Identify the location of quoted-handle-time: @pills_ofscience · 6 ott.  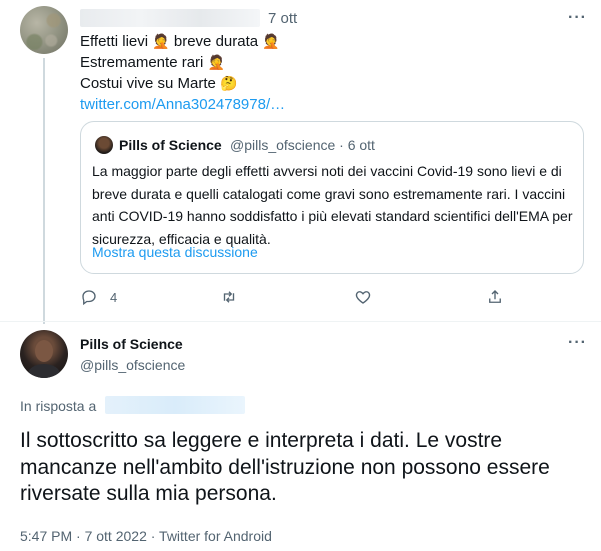
(302, 145).